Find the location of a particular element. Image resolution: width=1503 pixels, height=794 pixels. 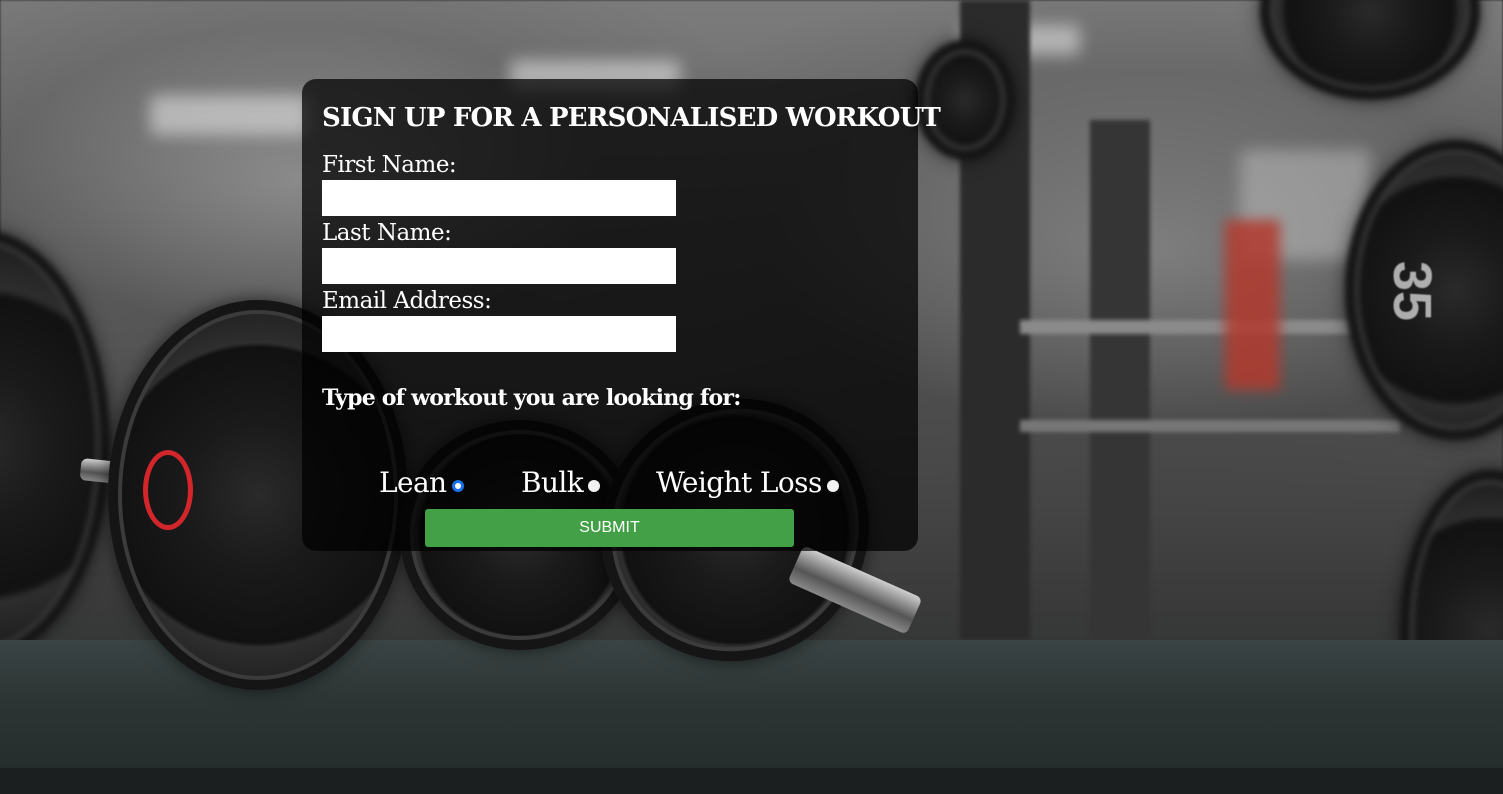

radio-option-bulk: Bulk is located at coordinates (561, 483).